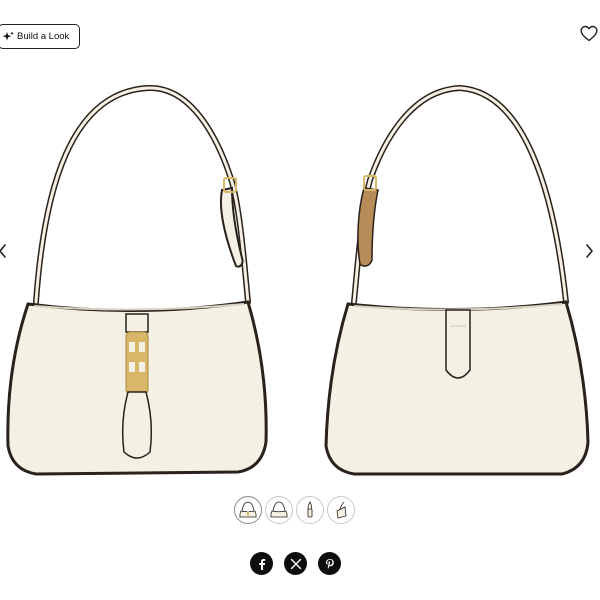 The width and height of the screenshot is (600, 600). What do you see at coordinates (310, 510) in the screenshot?
I see `thumbnail-side` at bounding box center [310, 510].